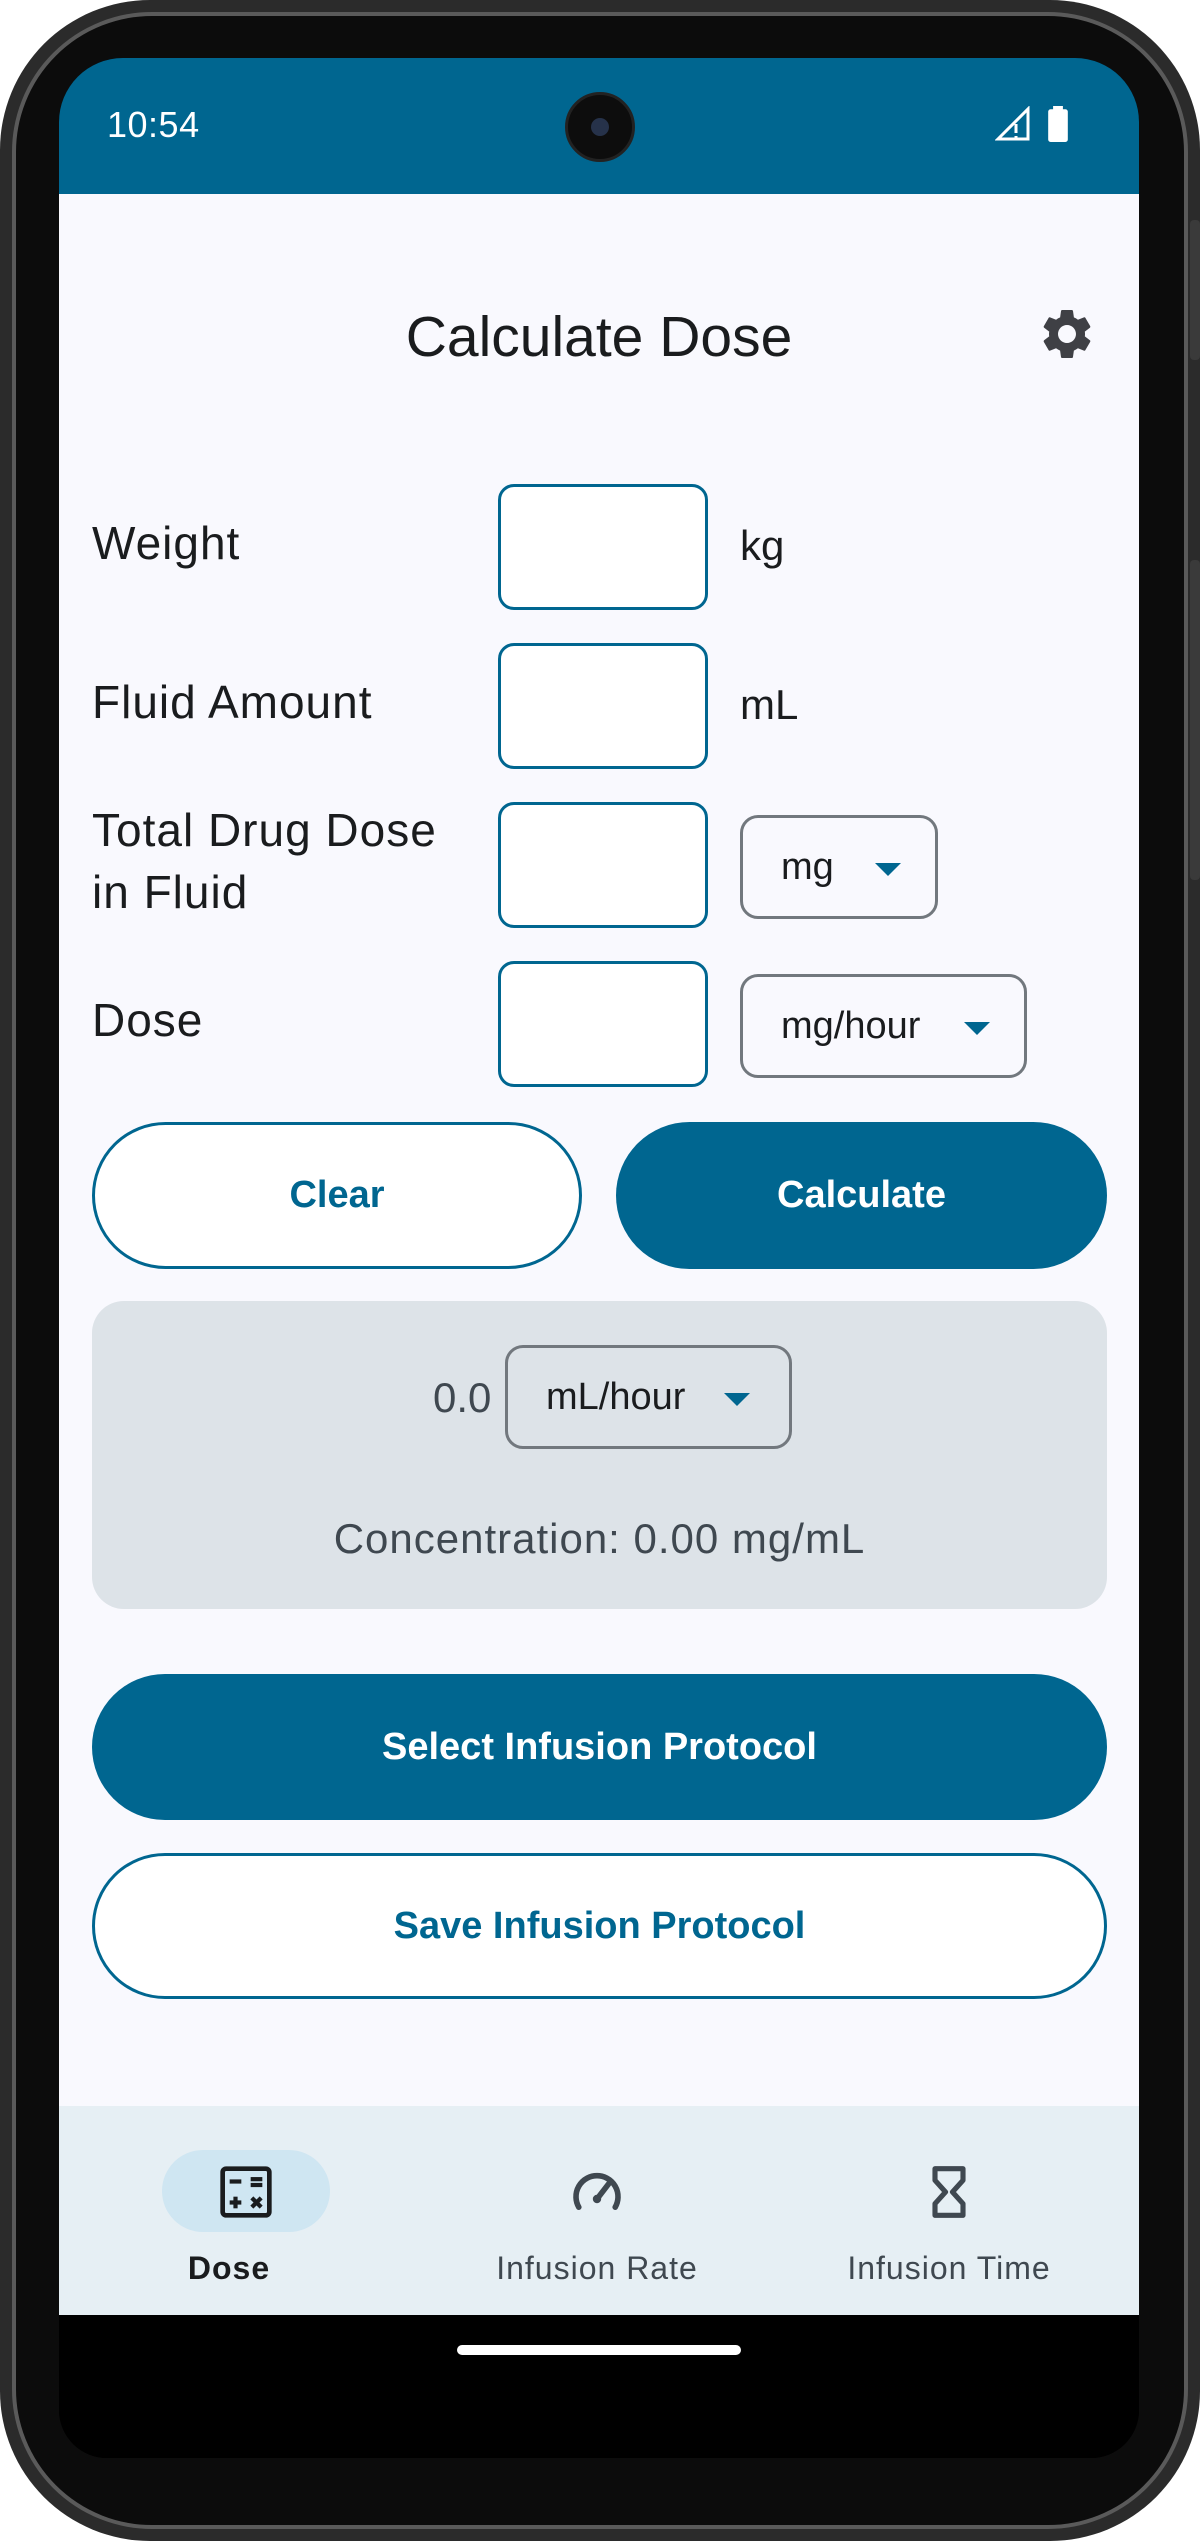 The width and height of the screenshot is (1200, 2541). What do you see at coordinates (949, 2192) in the screenshot?
I see `hourglass-icon` at bounding box center [949, 2192].